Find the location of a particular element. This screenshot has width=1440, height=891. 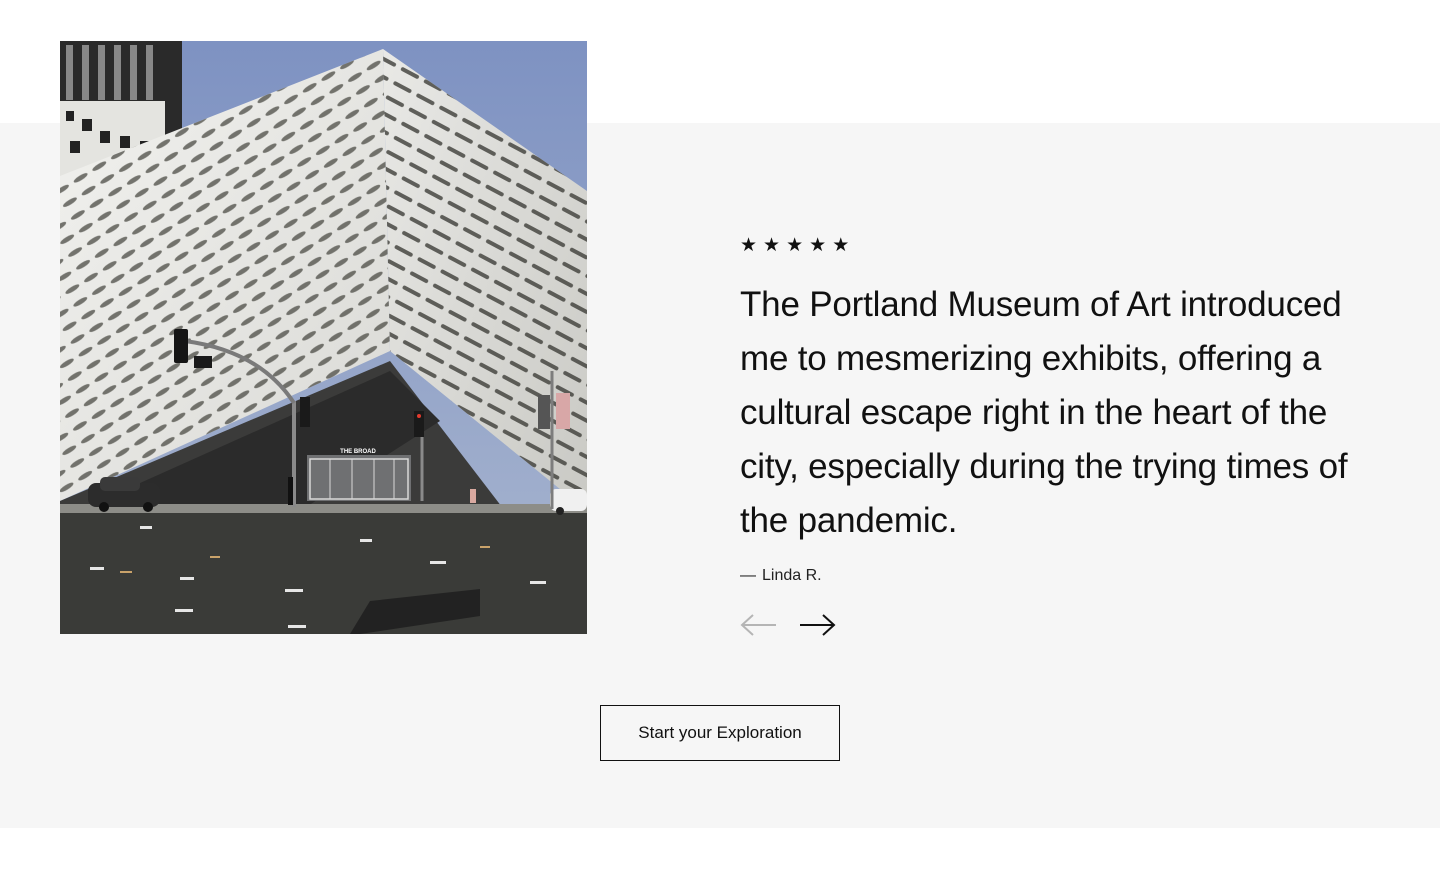

testimonial-author: — Linda R. is located at coordinates (1060, 576).